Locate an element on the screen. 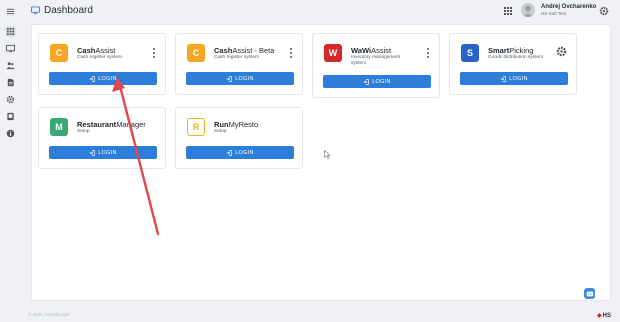  avatar is located at coordinates (528, 10).